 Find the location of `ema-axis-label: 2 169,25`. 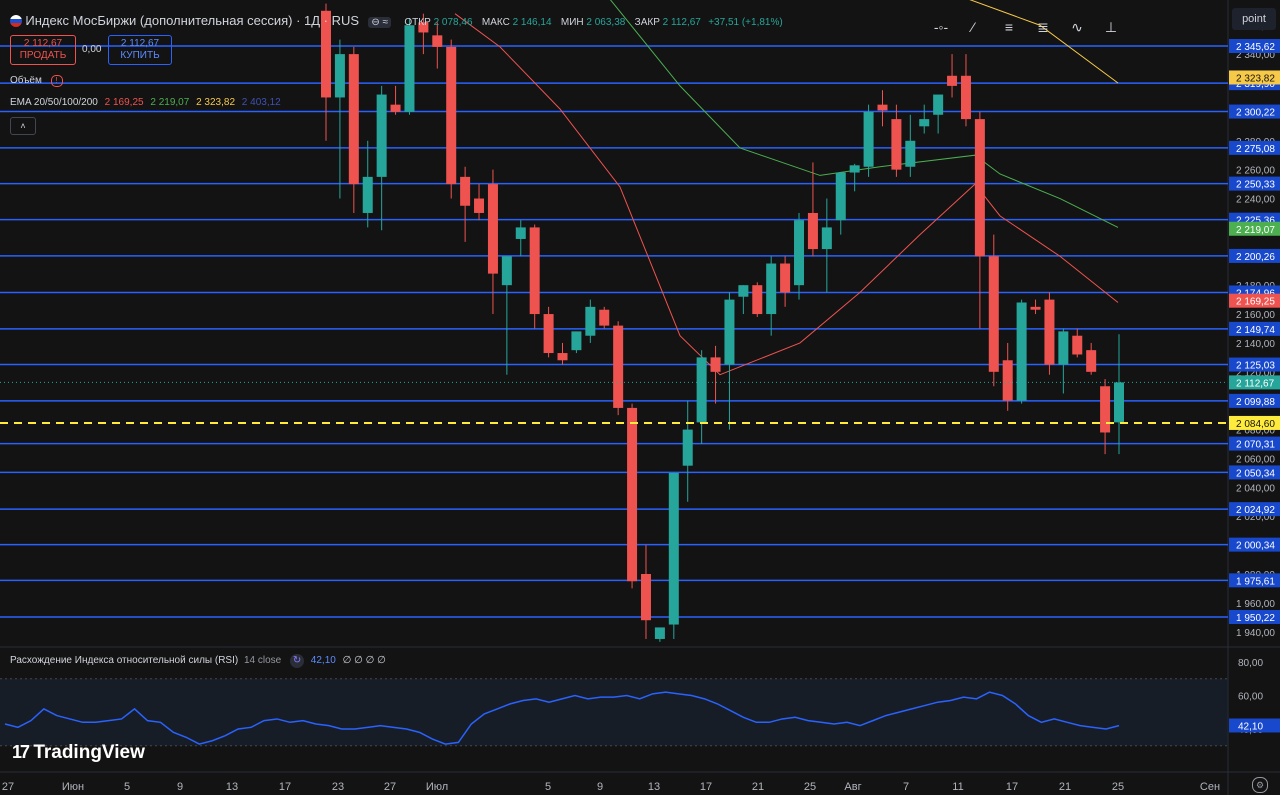

ema-axis-label: 2 169,25 is located at coordinates (1255, 302).